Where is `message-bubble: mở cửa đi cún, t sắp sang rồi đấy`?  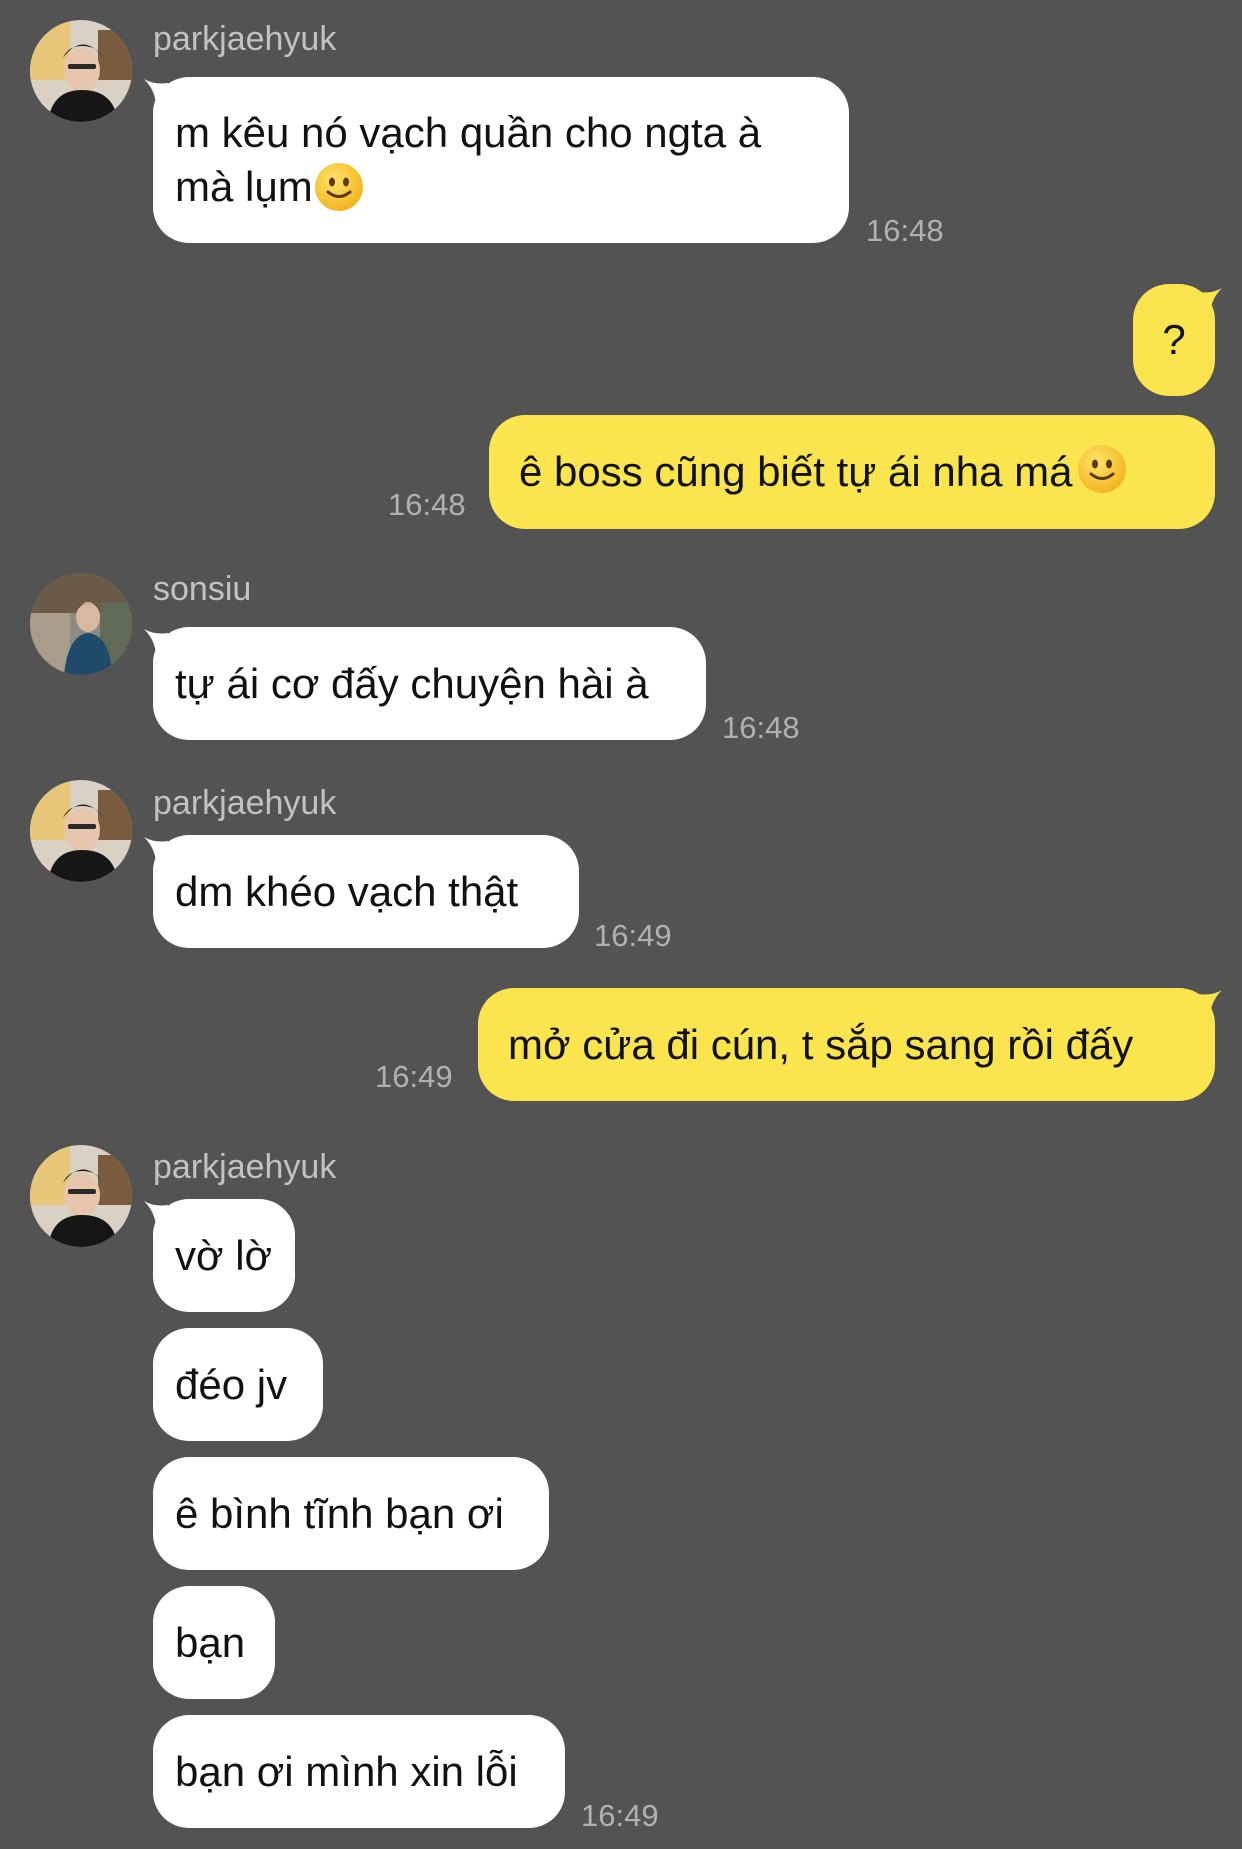 message-bubble: mở cửa đi cún, t sắp sang rồi đấy is located at coordinates (846, 1044).